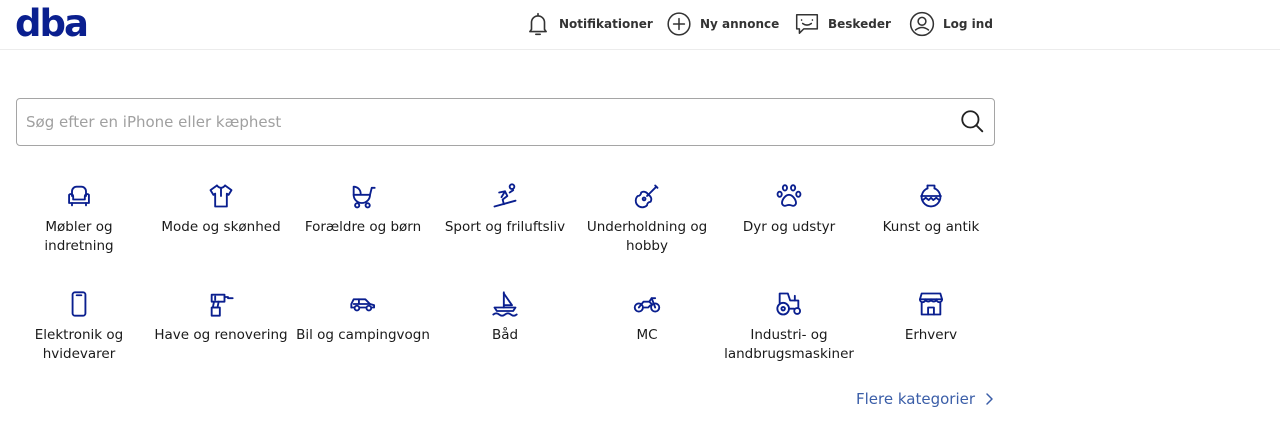 This screenshot has width=1280, height=440. I want to click on category-label: Kunst og antik, so click(931, 227).